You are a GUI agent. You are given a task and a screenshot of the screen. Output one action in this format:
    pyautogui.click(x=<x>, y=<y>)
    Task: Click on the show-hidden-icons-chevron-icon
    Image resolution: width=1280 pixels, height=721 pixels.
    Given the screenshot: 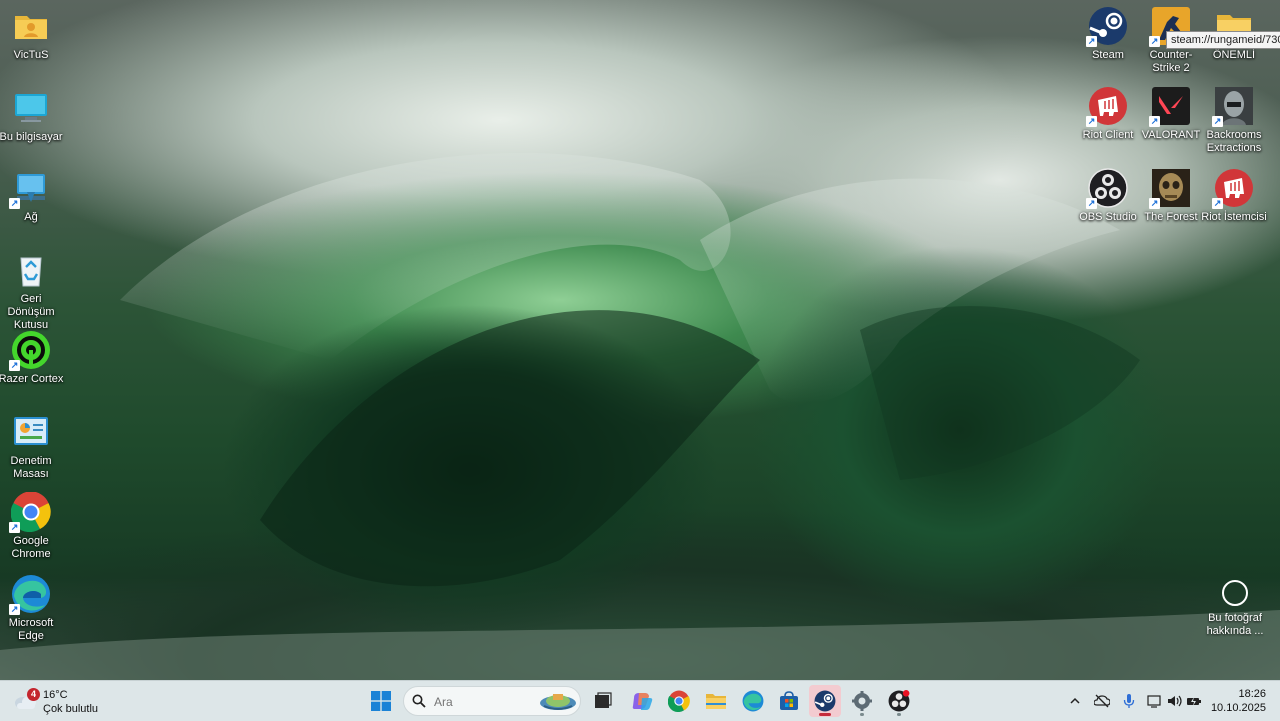 What is the action you would take?
    pyautogui.click(x=1075, y=701)
    